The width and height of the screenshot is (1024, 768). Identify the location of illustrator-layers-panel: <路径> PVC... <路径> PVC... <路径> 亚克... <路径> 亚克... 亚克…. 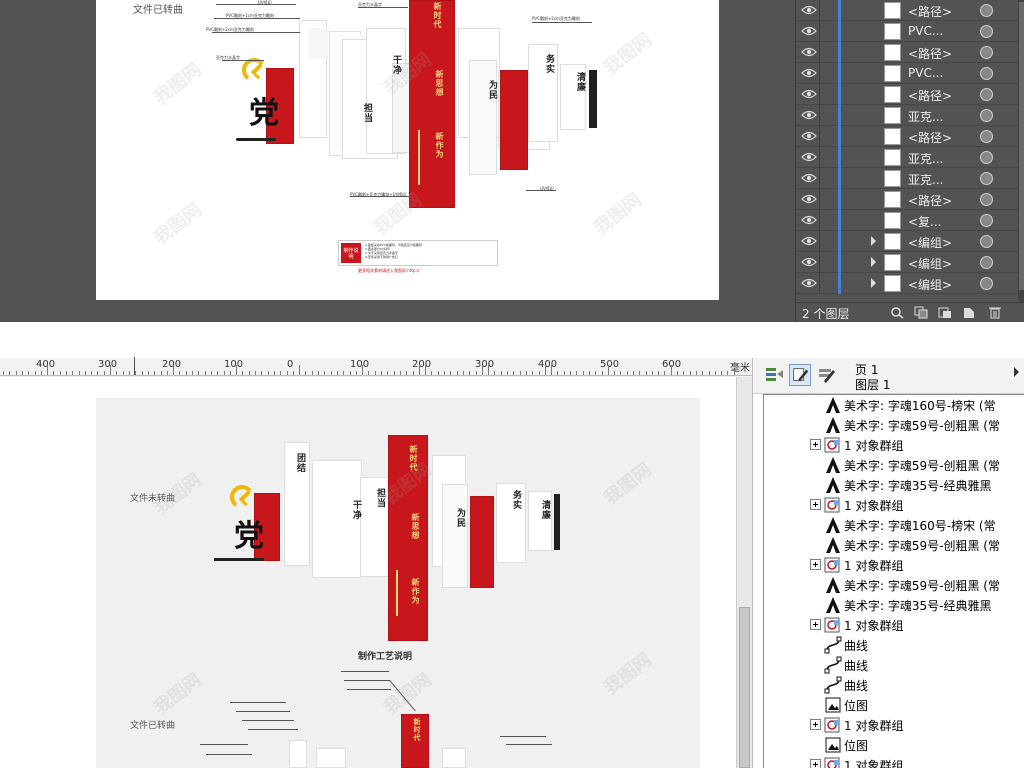
(909, 161).